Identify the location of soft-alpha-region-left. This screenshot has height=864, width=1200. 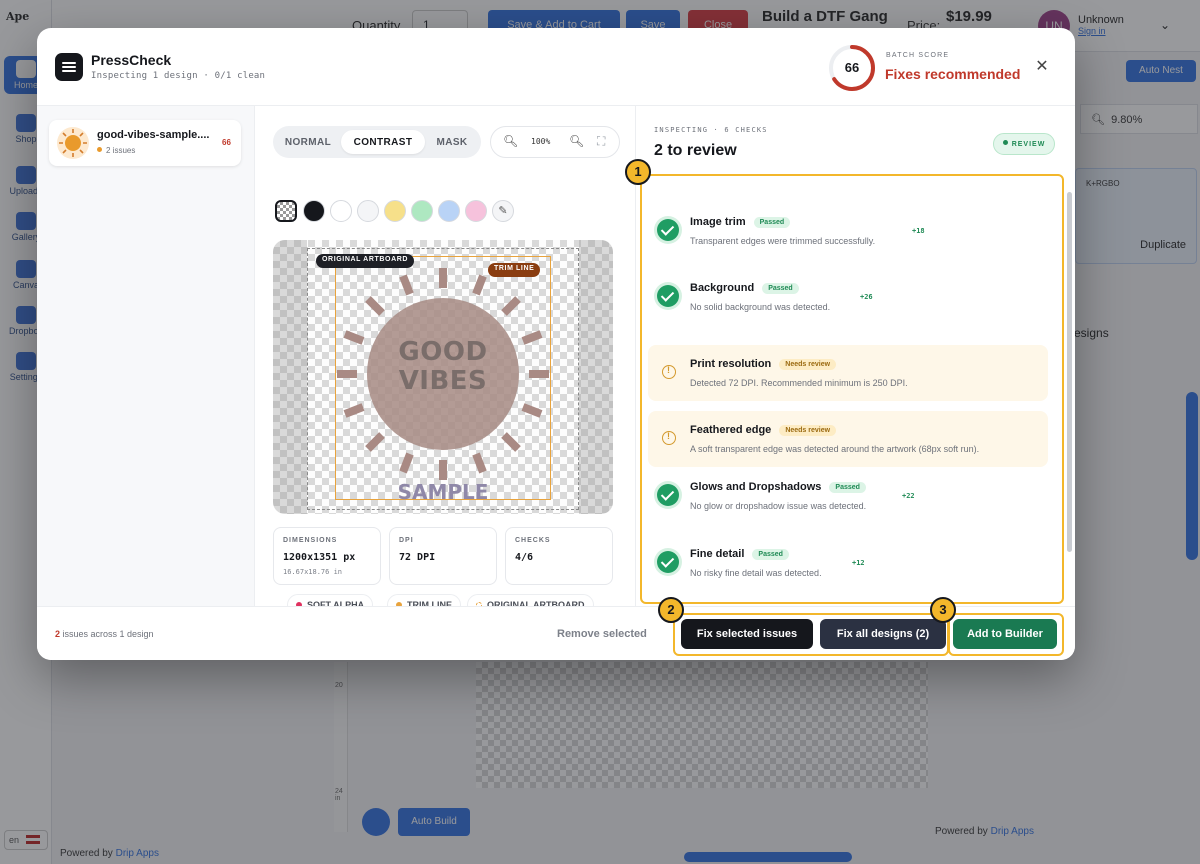
(290, 377).